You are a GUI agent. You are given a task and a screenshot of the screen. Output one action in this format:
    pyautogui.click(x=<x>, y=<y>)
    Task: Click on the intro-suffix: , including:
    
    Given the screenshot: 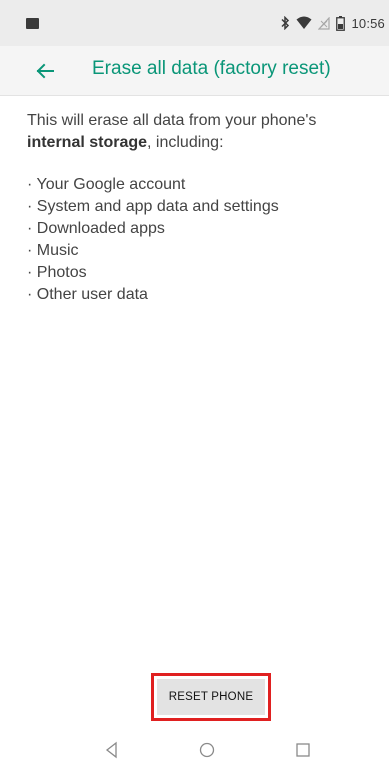 What is the action you would take?
    pyautogui.click(x=185, y=142)
    